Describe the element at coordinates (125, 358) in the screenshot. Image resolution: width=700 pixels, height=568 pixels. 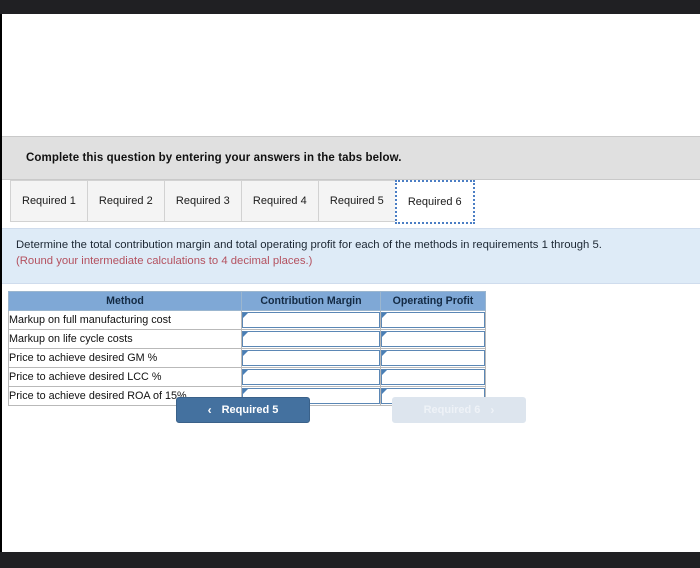
I see `row-label-price-desired-gm: Price to achieve desired GM %` at that location.